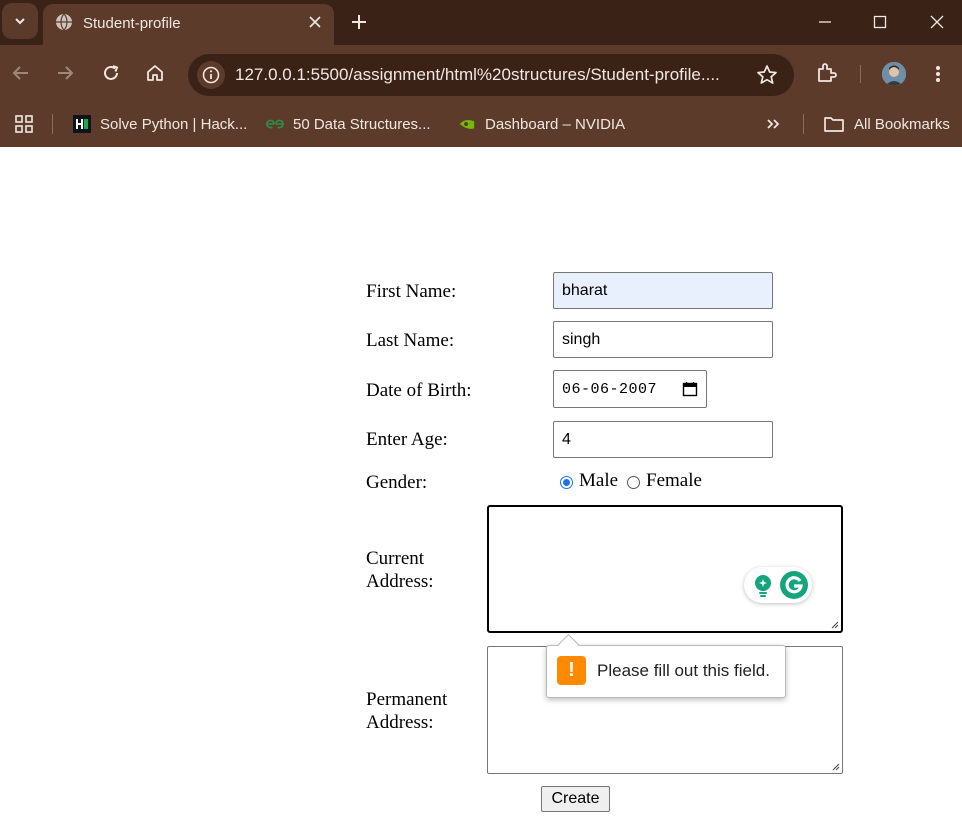 This screenshot has height=828, width=962. I want to click on bookmark-nvidia: Dashboard – NVIDIA, so click(541, 124).